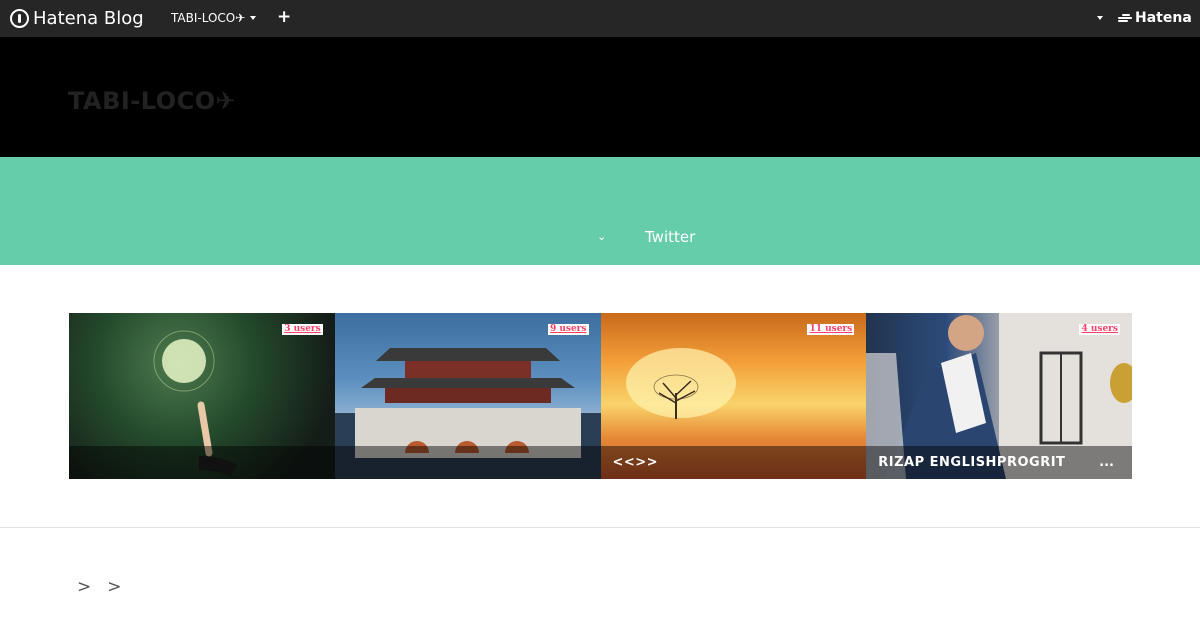 The height and width of the screenshot is (630, 1200). Describe the element at coordinates (208, 18) in the screenshot. I see `blog-switcher-label: TABI-LOCO✈` at that location.